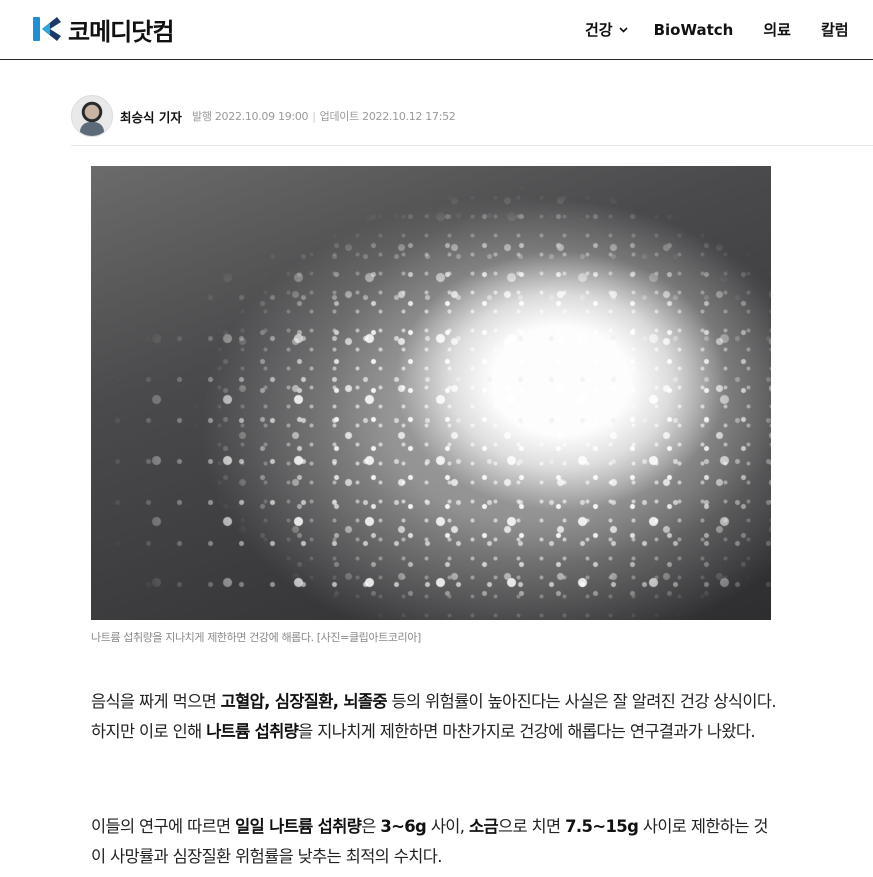 Image resolution: width=873 pixels, height=877 pixels. What do you see at coordinates (202, 116) in the screenshot?
I see `published-label: 발행` at bounding box center [202, 116].